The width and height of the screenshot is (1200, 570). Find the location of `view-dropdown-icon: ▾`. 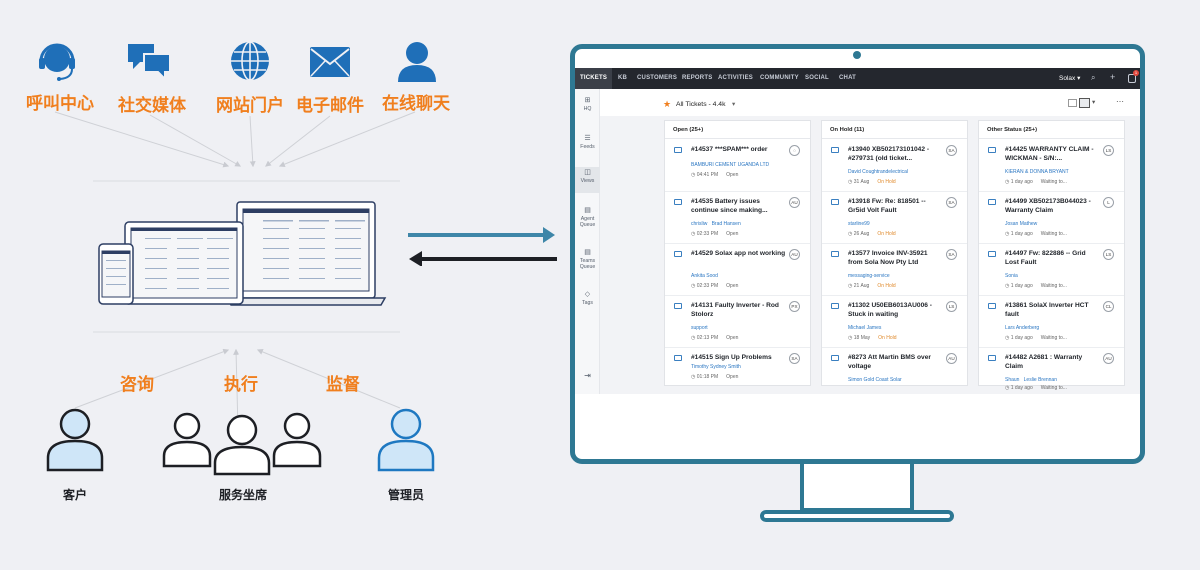

view-dropdown-icon: ▾ is located at coordinates (733, 104).